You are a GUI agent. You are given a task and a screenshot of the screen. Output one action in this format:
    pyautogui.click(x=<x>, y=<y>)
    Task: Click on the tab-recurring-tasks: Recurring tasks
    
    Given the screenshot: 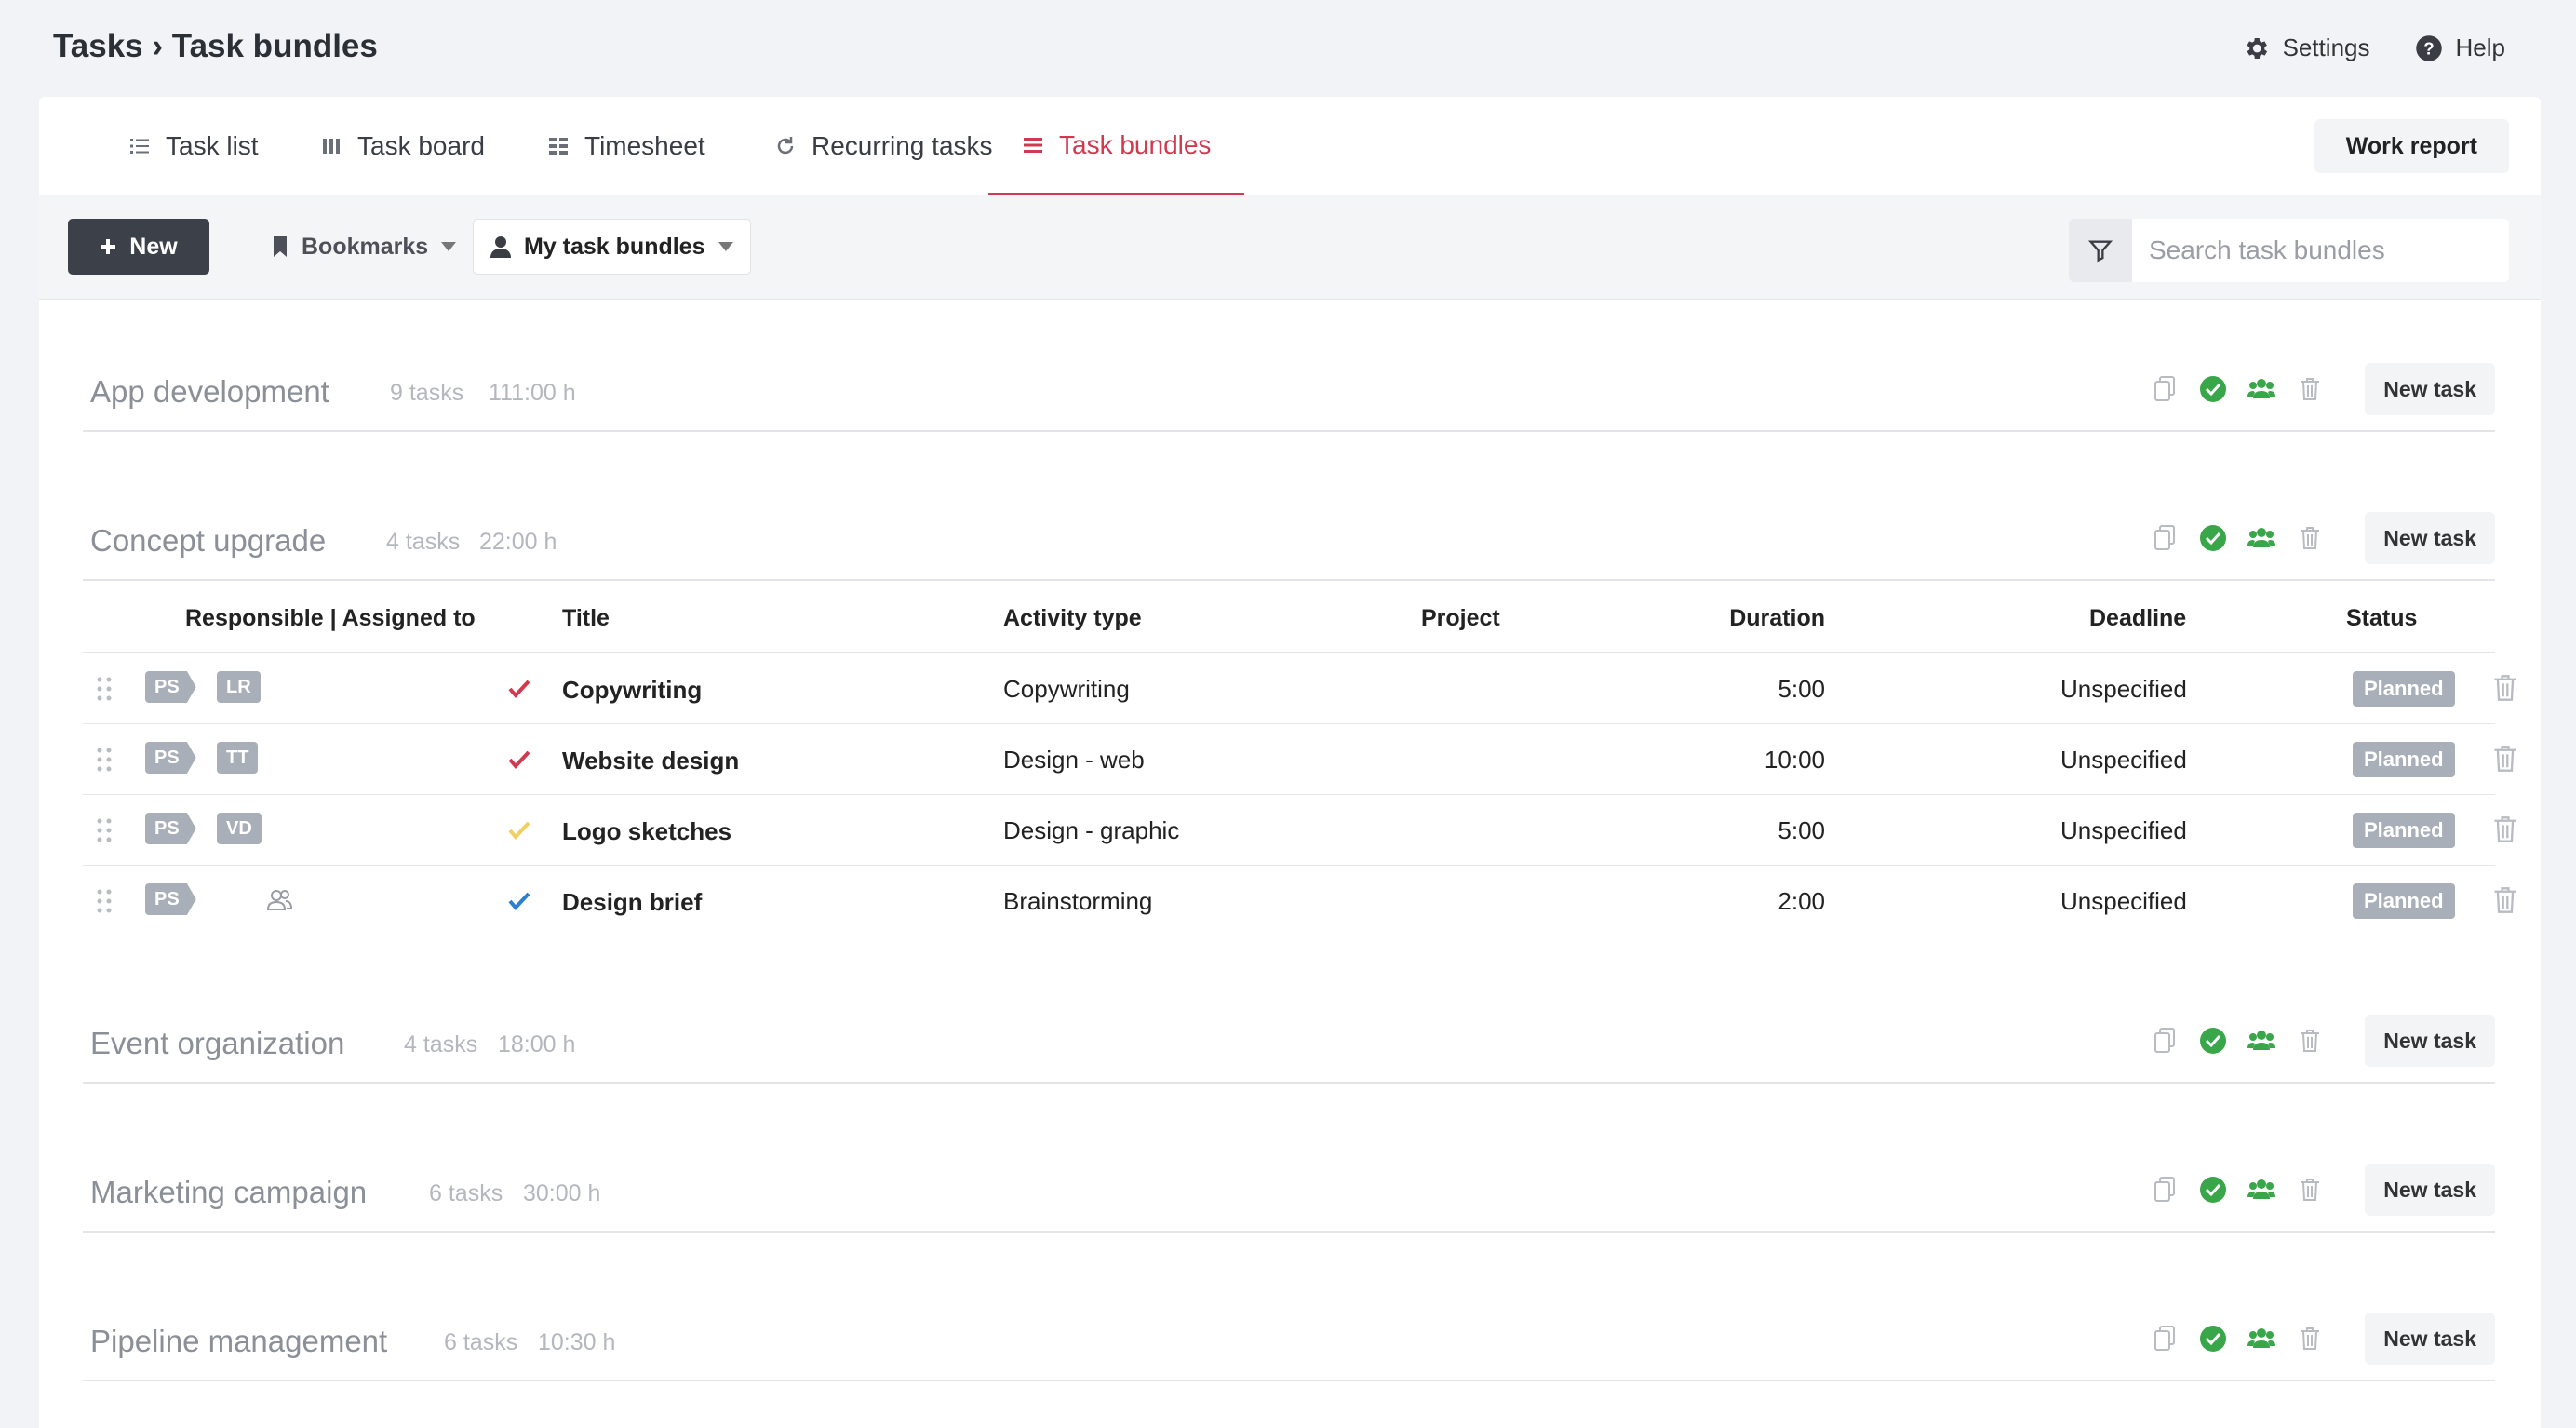 What is the action you would take?
    pyautogui.click(x=883, y=146)
    